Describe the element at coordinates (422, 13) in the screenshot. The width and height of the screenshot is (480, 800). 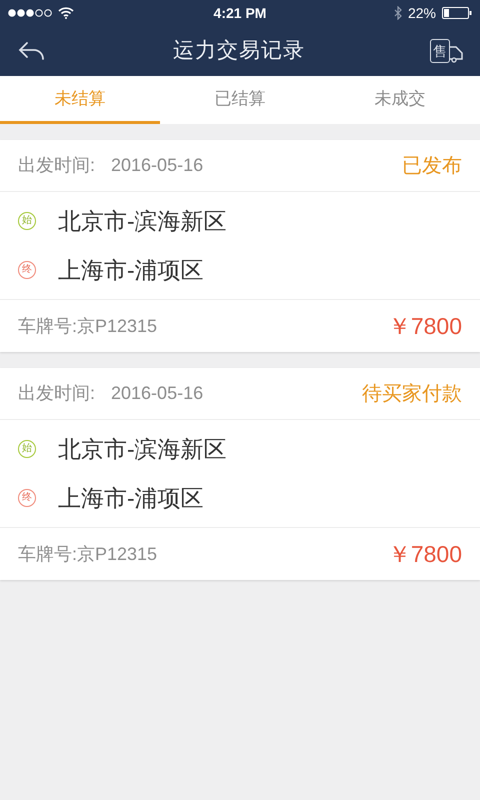
I see `battery-percent: 22%` at that location.